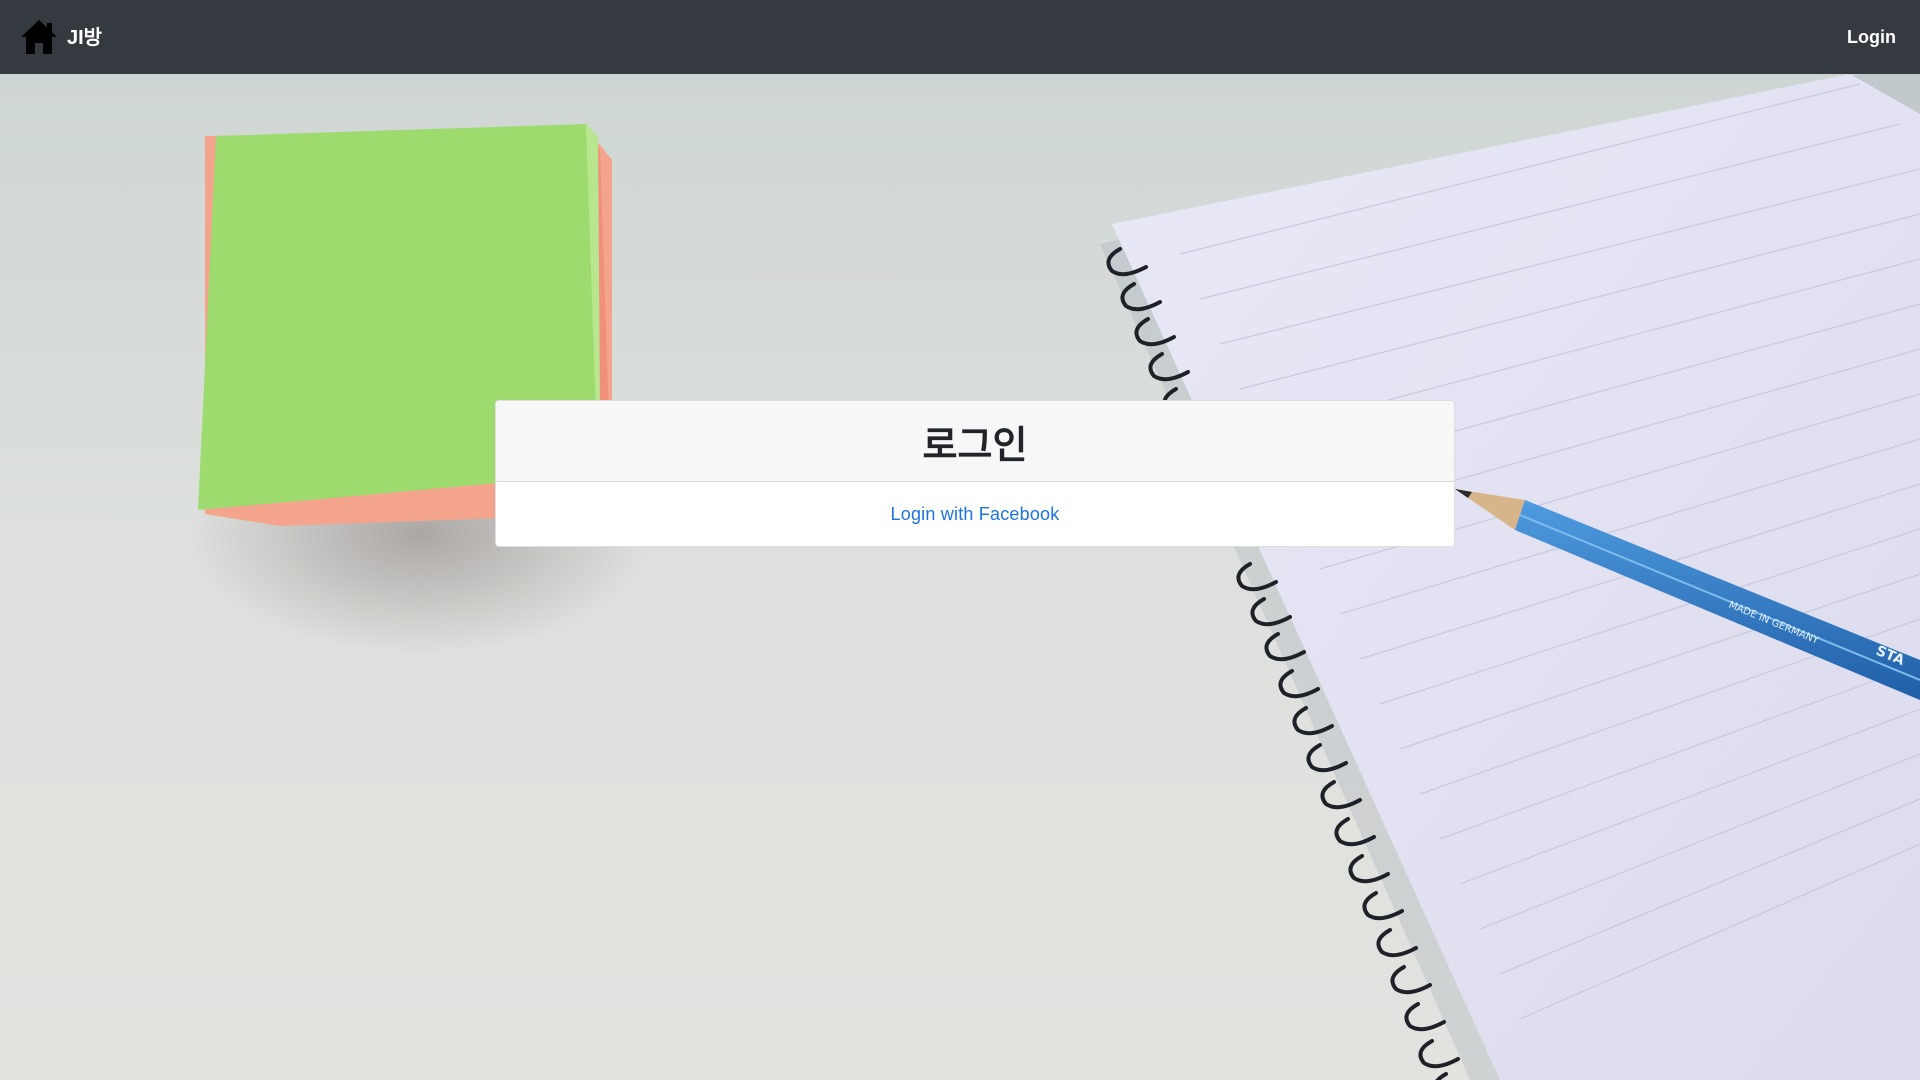  I want to click on login-card-header: 로그인, so click(975, 441).